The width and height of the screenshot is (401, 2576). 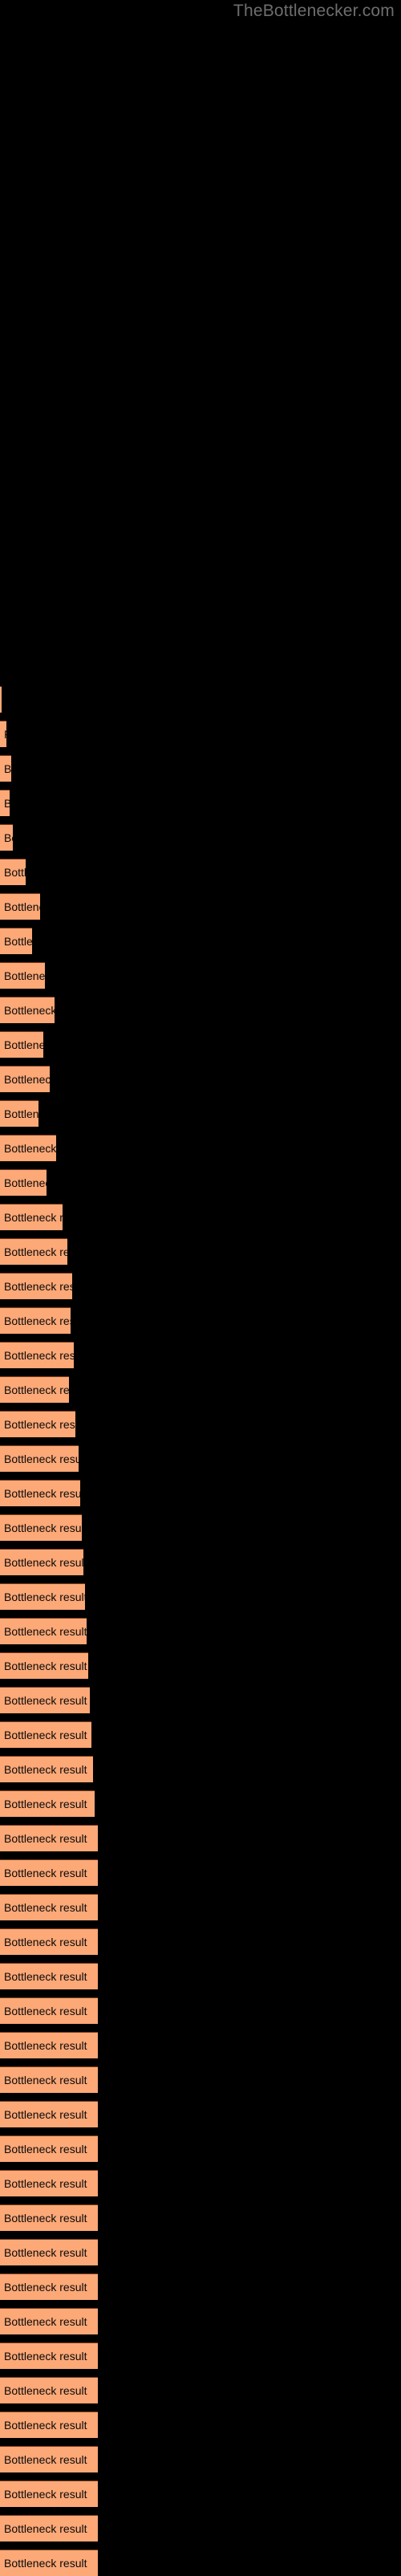 I want to click on bar-label: Bo, so click(x=8, y=838).